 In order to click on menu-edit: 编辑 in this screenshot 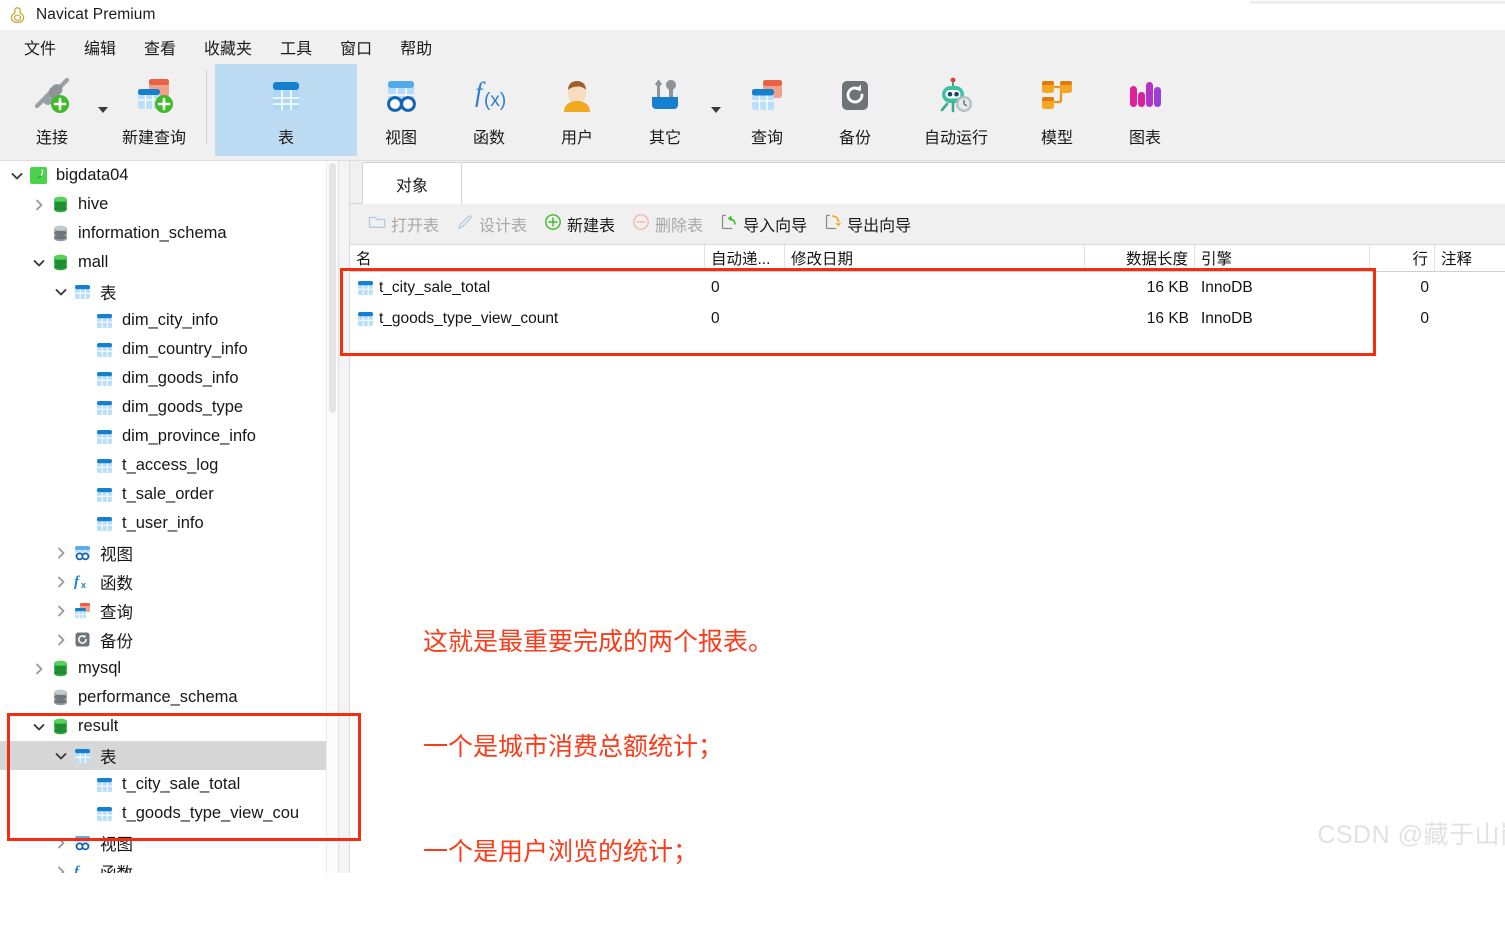, I will do `click(100, 47)`.